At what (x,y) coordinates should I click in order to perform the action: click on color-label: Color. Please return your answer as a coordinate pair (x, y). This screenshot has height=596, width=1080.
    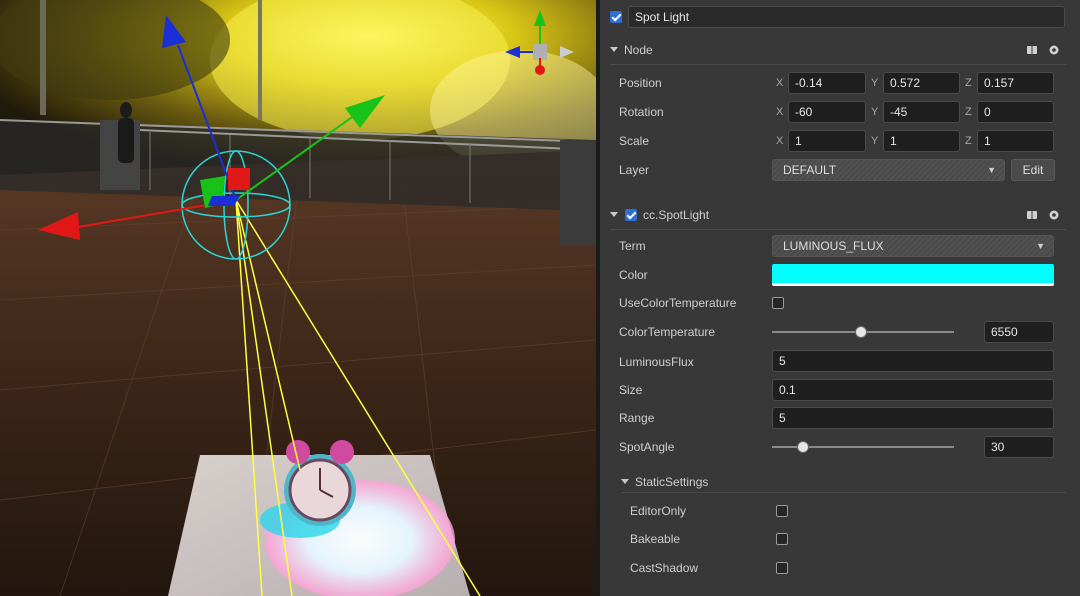
    Looking at the image, I should click on (633, 275).